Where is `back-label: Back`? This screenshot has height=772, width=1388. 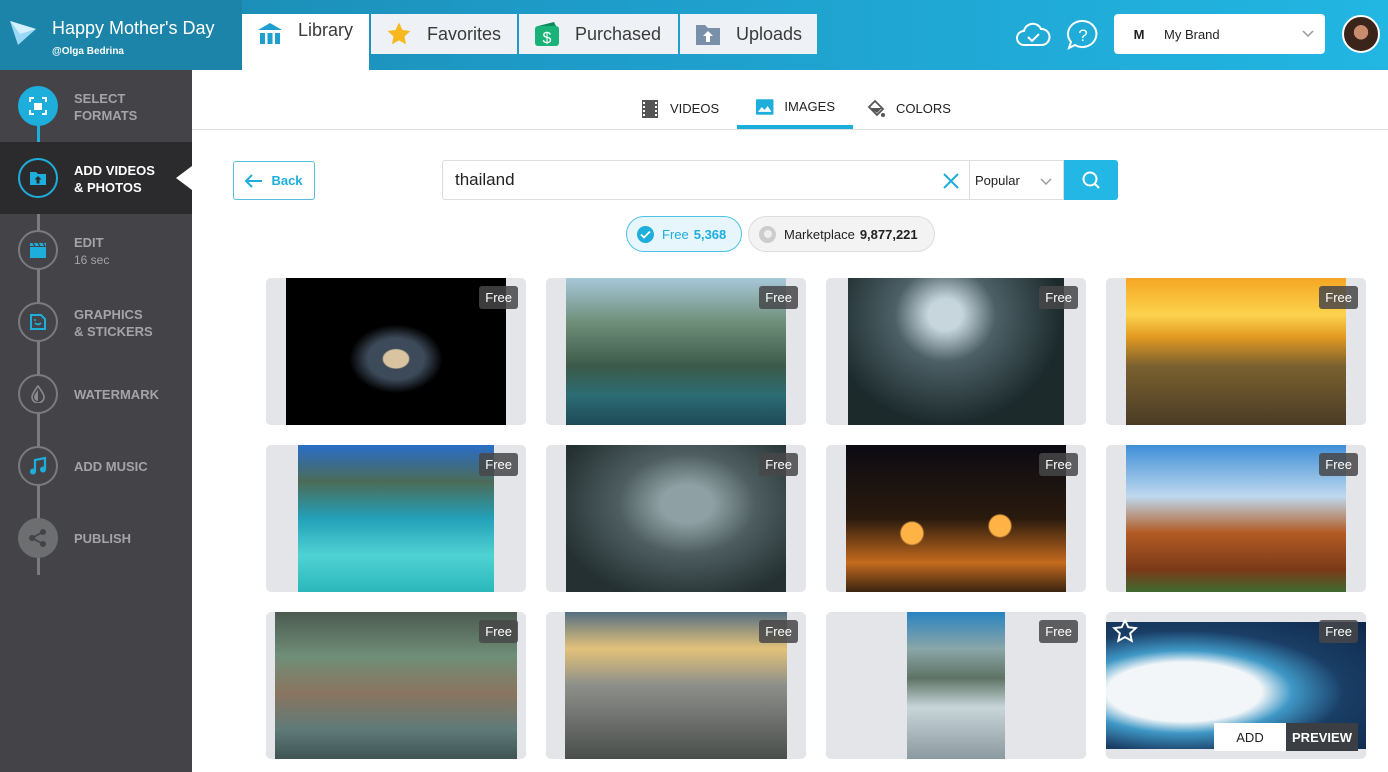 back-label: Back is located at coordinates (287, 180).